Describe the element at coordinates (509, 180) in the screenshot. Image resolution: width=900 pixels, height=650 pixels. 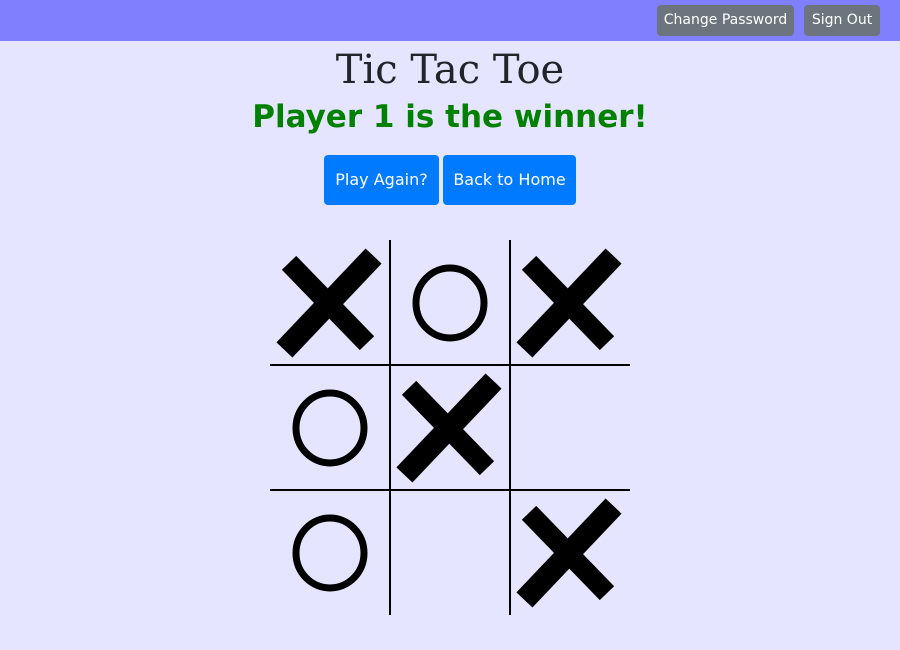
I see `back-to-home-button: Back to Home` at that location.